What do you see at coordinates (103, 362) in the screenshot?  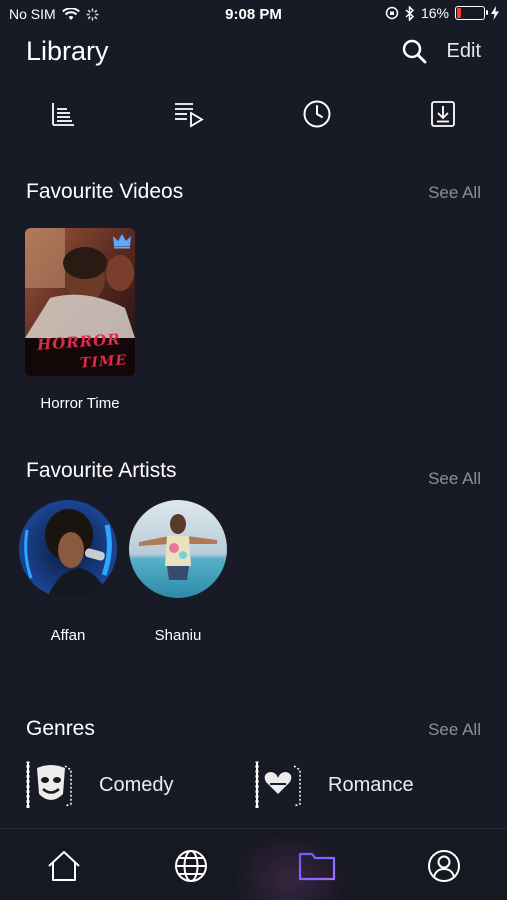 I see `poster-title-2: TIME` at bounding box center [103, 362].